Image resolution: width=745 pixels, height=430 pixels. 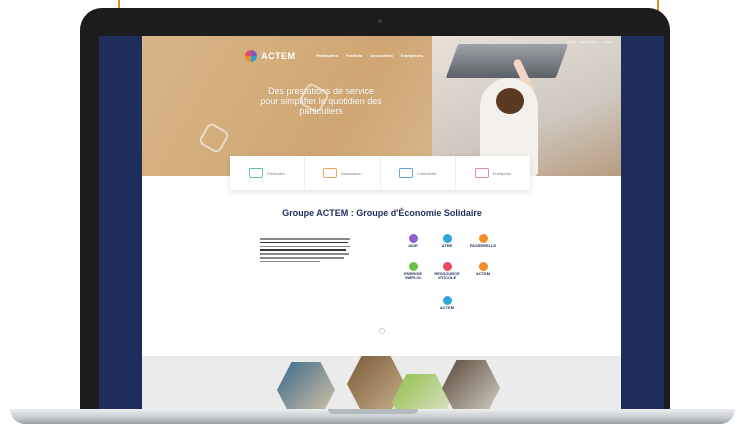 I want to click on passerelle-logo-icon, so click(x=483, y=238).